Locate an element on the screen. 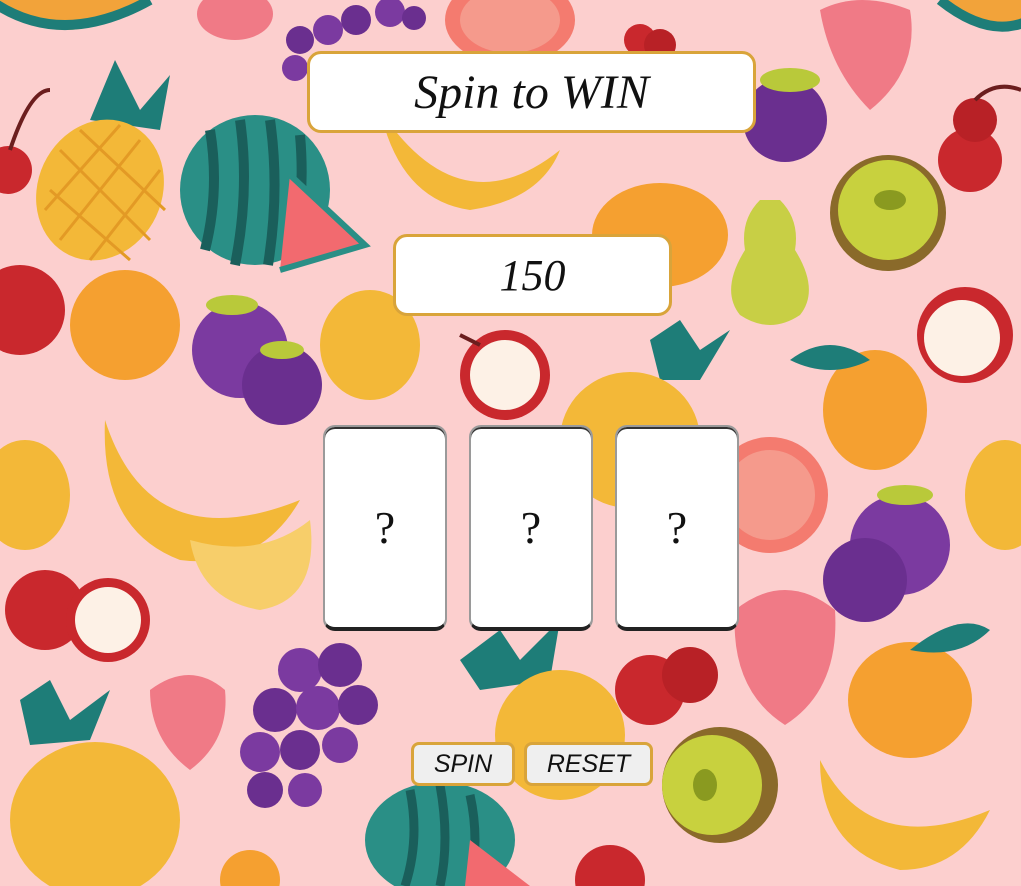  orange-icon is located at coordinates (125, 325).